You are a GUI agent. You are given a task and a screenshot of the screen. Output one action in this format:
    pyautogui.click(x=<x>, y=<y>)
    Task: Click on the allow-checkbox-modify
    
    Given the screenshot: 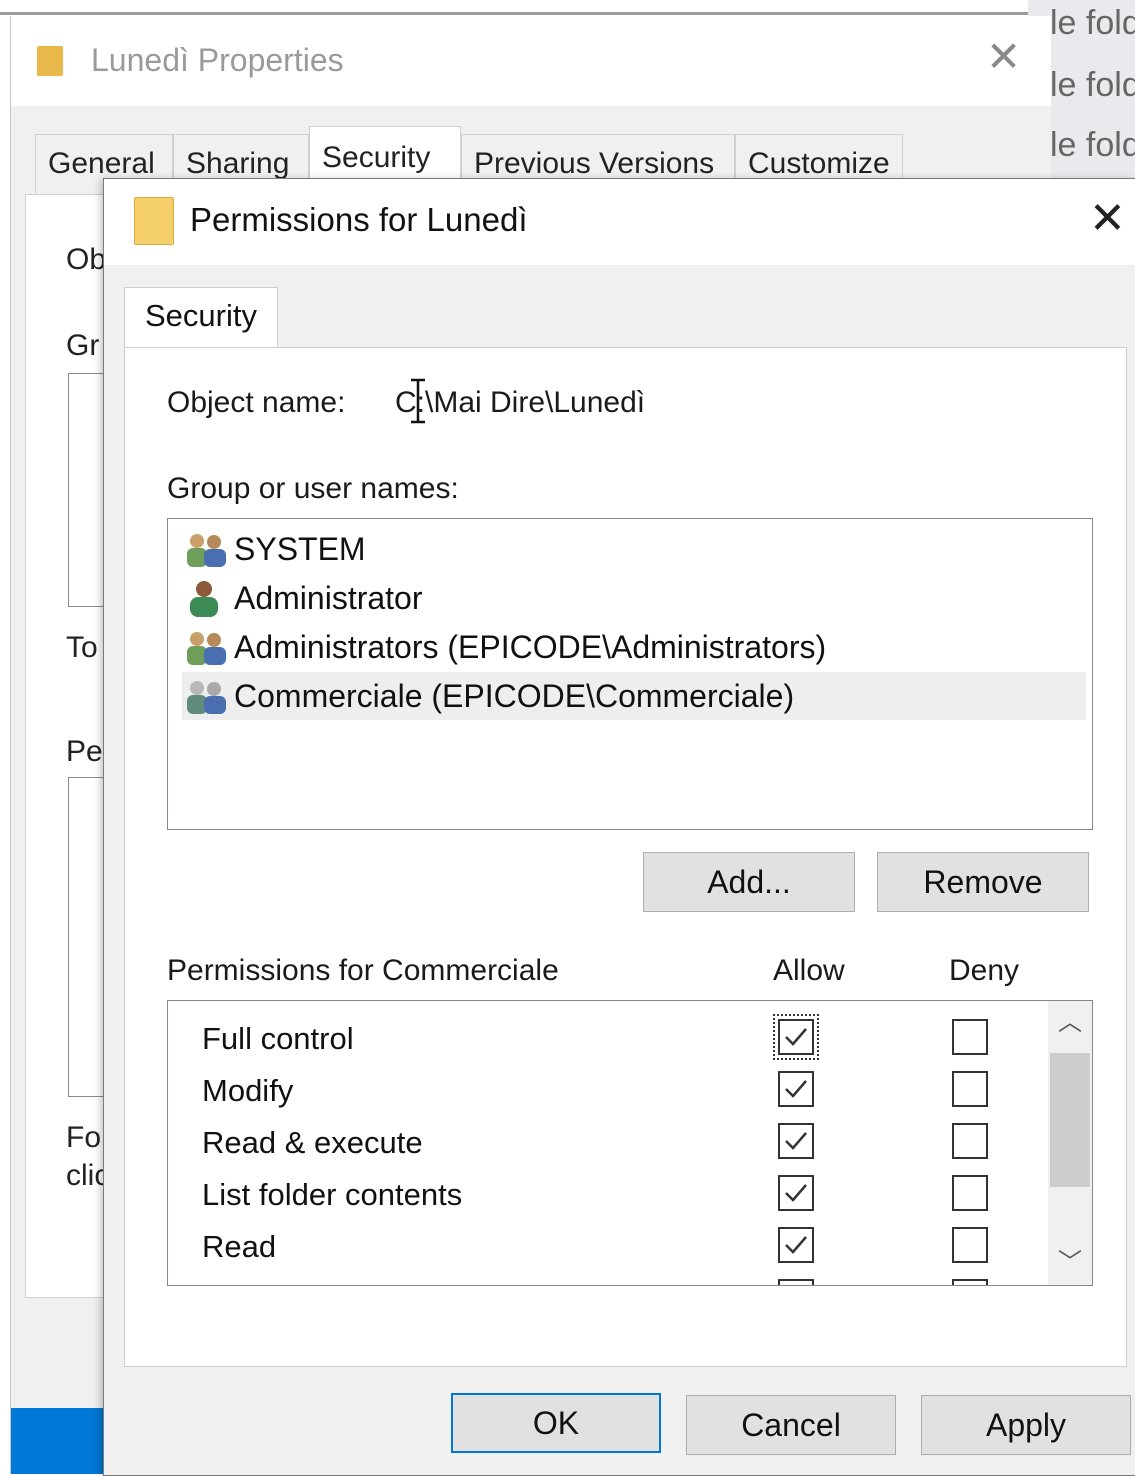 What is the action you would take?
    pyautogui.click(x=796, y=1089)
    